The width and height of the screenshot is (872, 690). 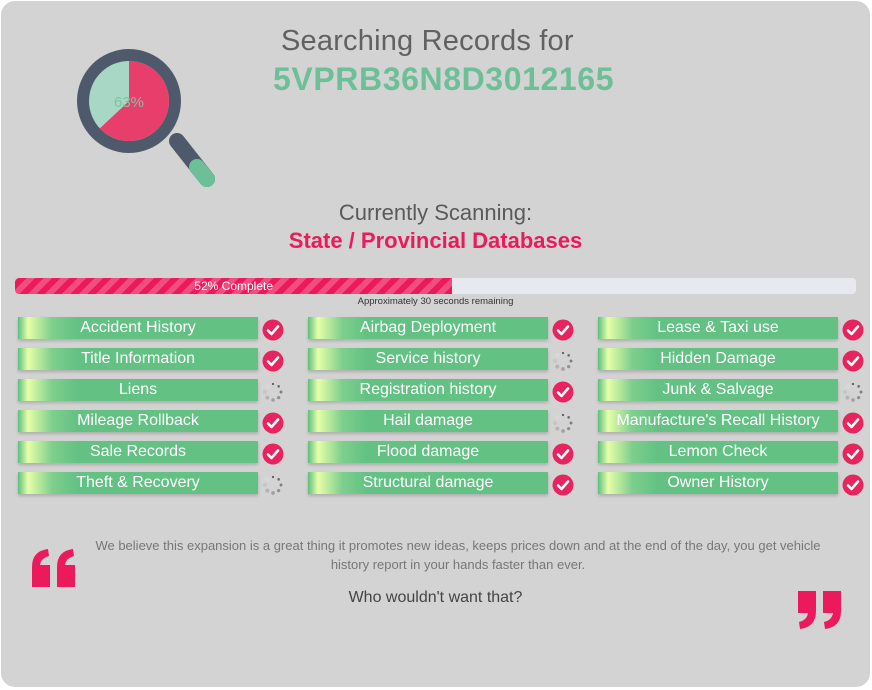 I want to click on page-title: Searching Records for, so click(x=427, y=41).